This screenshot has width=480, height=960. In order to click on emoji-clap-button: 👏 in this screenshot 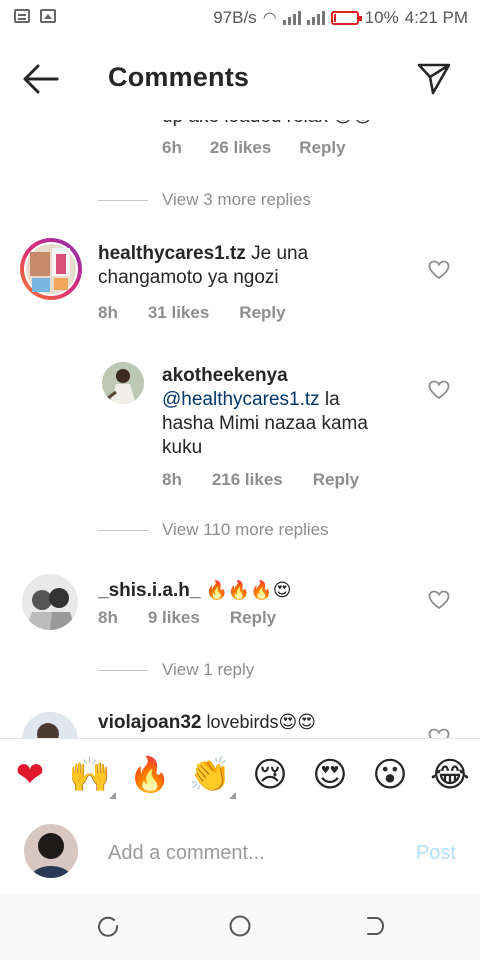, I will do `click(212, 776)`.